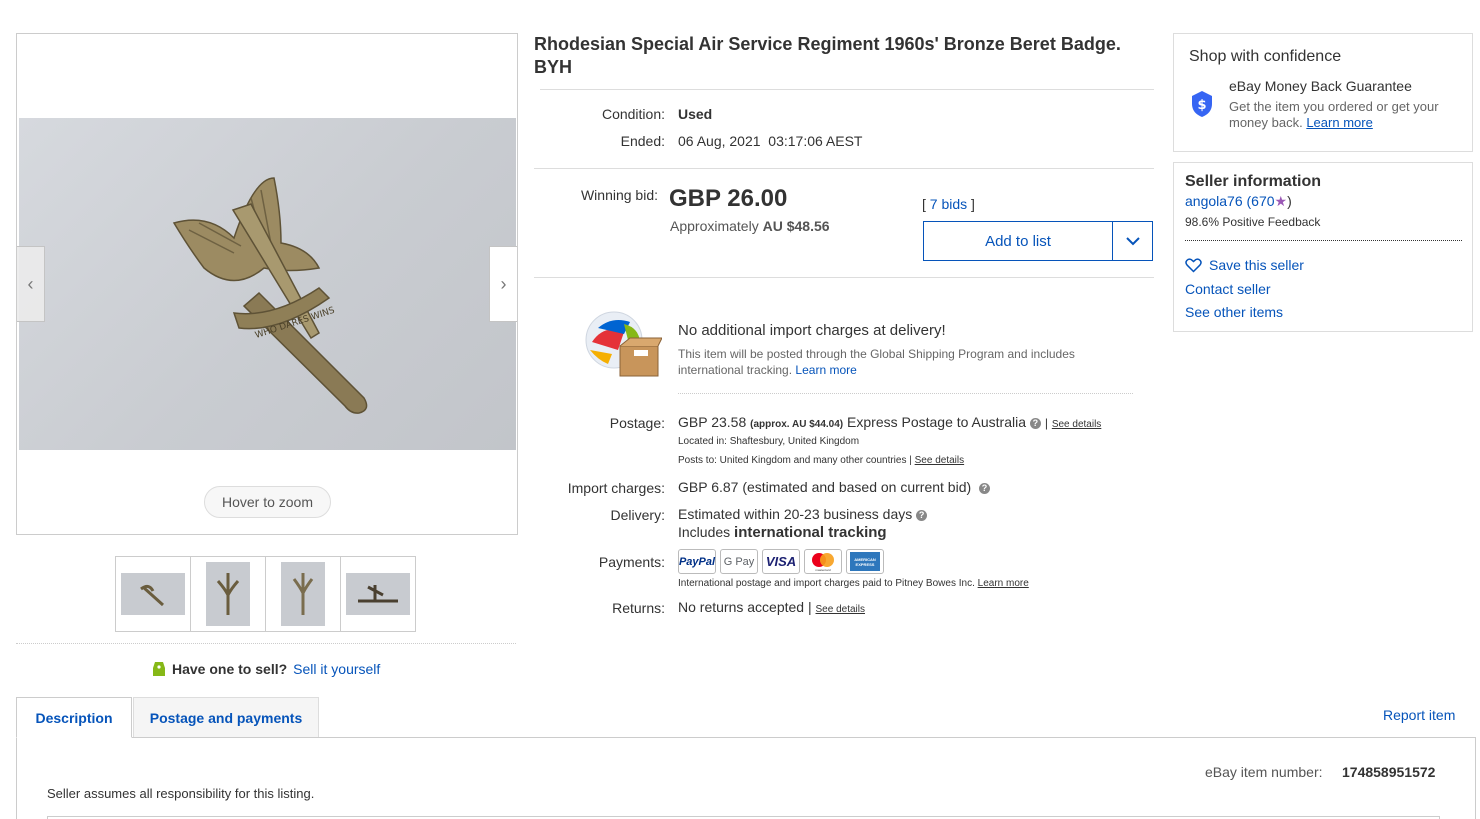 This screenshot has height=819, width=1480. What do you see at coordinates (1256, 265) in the screenshot?
I see `save-seller-link: Save this seller` at bounding box center [1256, 265].